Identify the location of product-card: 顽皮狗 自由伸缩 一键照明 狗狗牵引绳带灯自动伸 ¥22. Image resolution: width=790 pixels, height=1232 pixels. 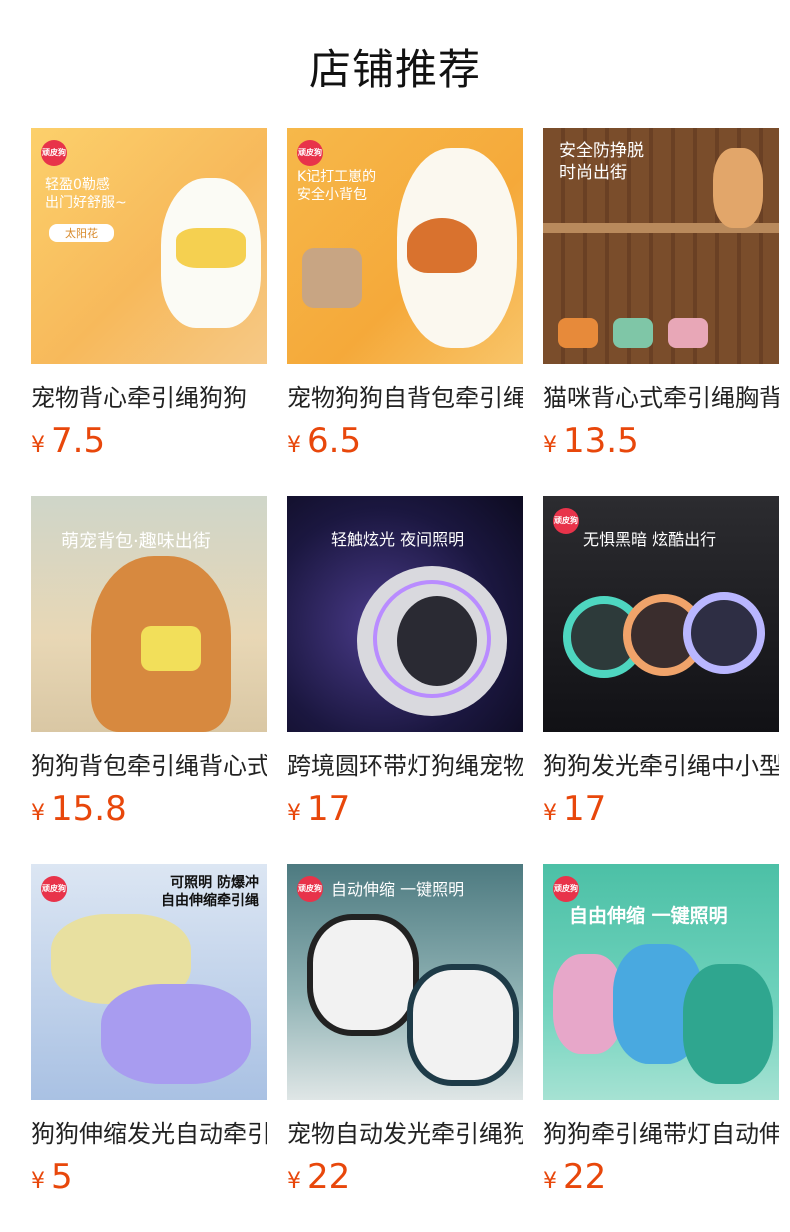
(661, 1048).